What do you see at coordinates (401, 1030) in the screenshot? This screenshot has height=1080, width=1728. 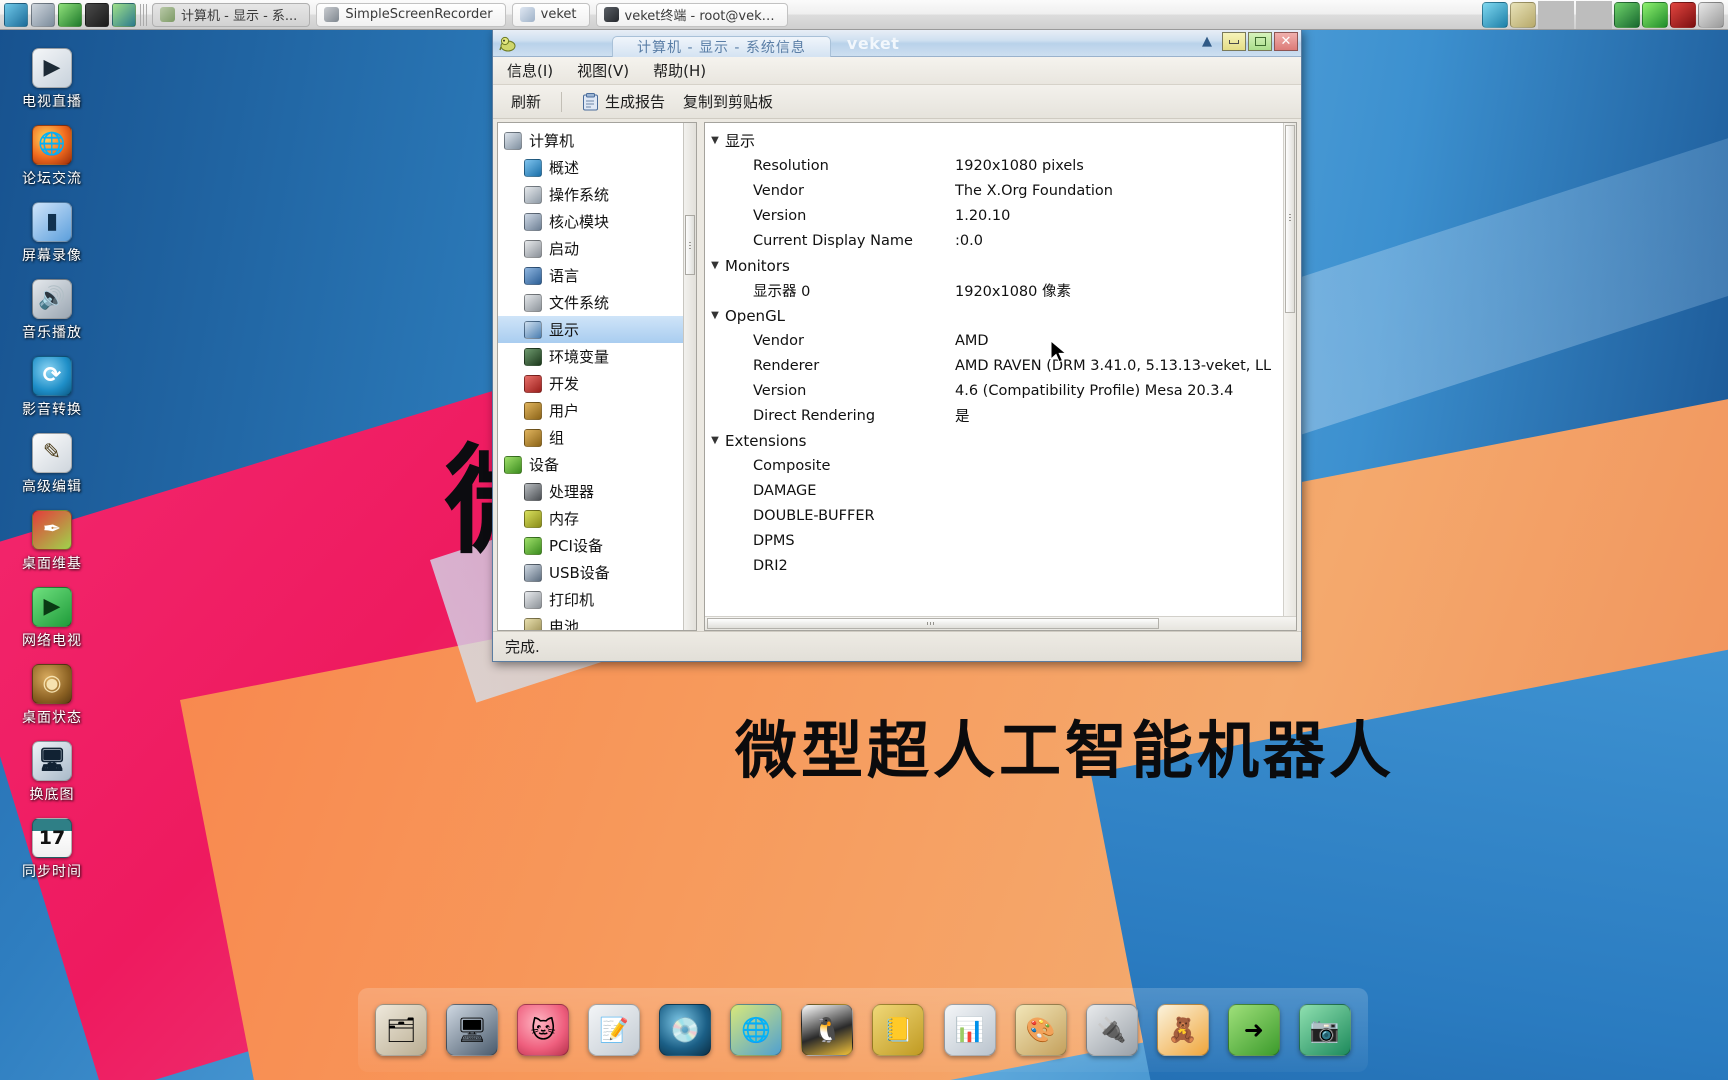 I see `dock-item-1: 🗂` at bounding box center [401, 1030].